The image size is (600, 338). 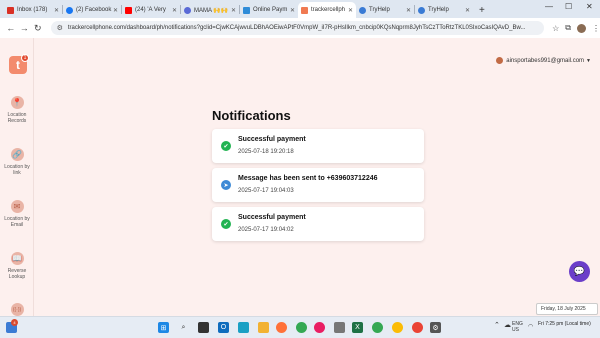 I want to click on outlook-icon: O, so click(x=223, y=327).